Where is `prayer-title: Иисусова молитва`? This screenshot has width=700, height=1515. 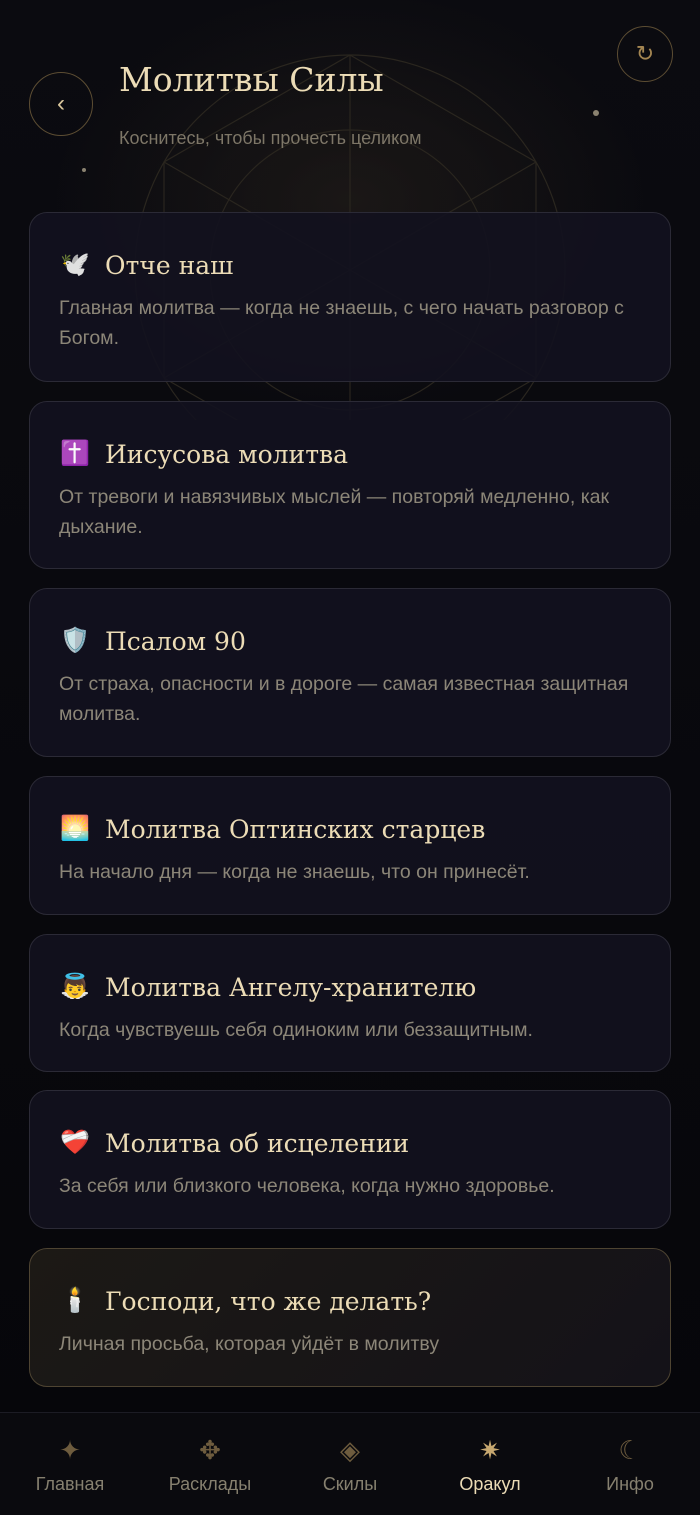
prayer-title: Иисусова молитва is located at coordinates (227, 454).